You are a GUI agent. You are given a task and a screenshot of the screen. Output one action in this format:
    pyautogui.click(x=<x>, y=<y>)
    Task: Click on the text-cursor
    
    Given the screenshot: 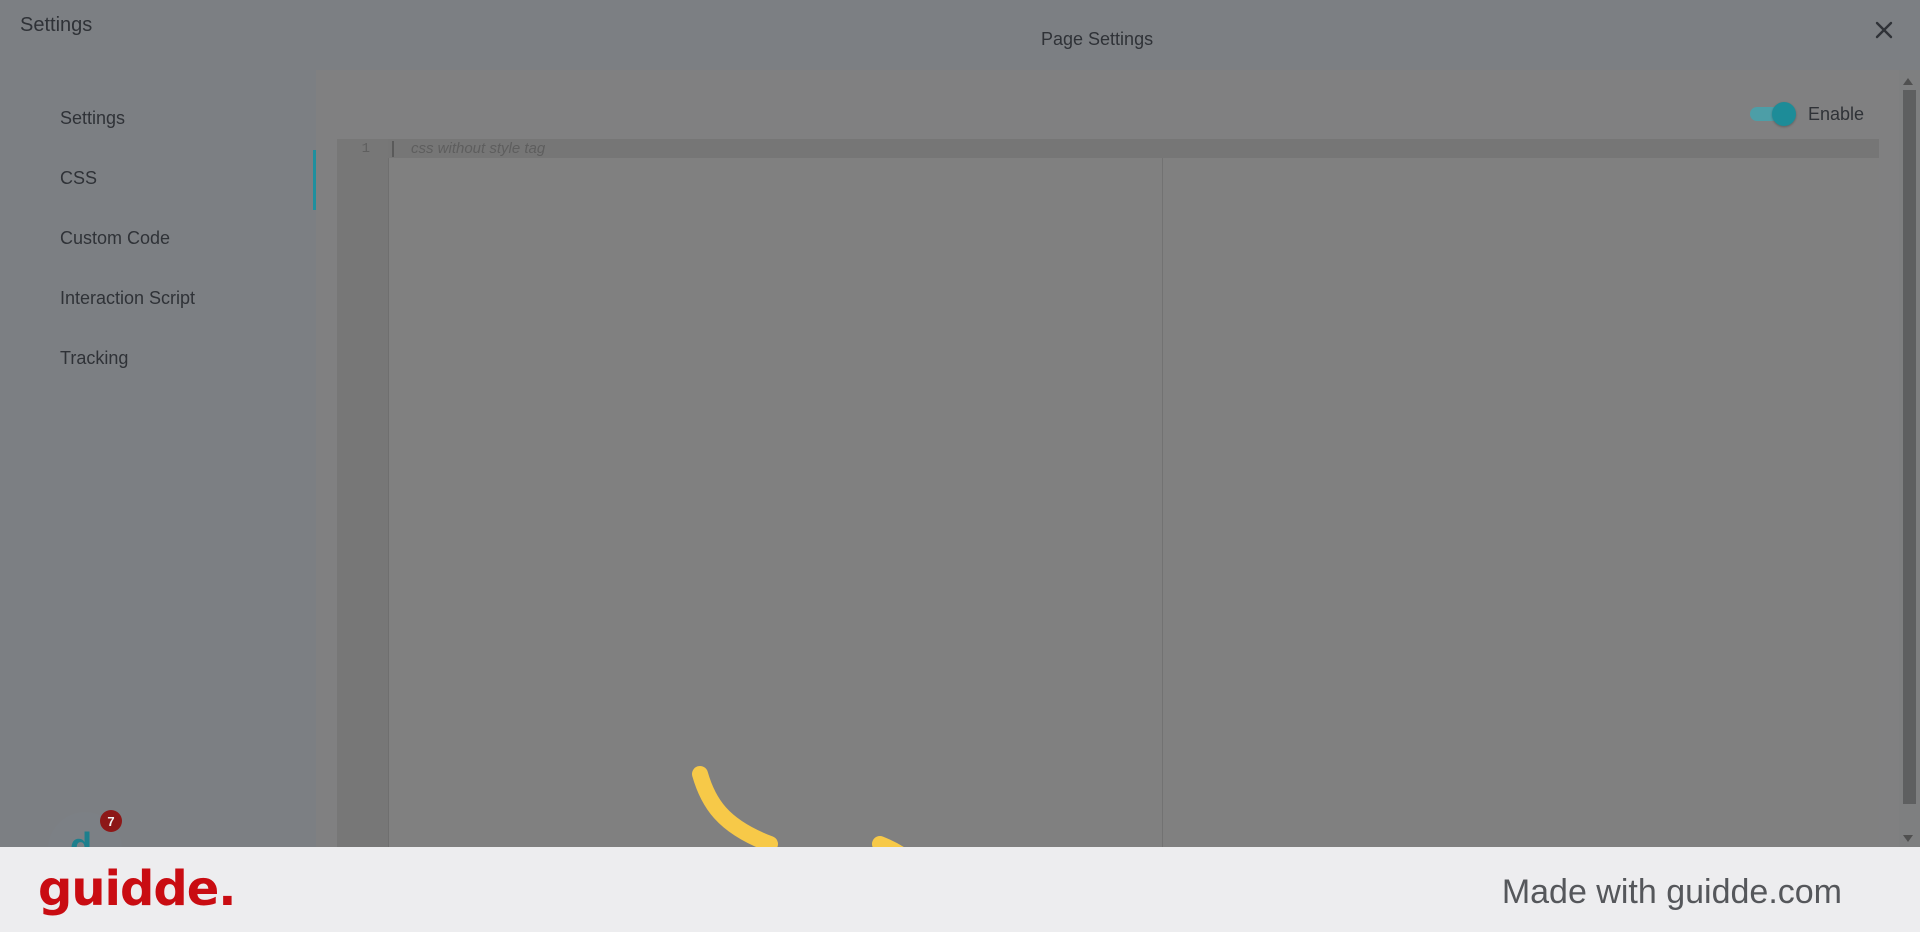 What is the action you would take?
    pyautogui.click(x=393, y=149)
    